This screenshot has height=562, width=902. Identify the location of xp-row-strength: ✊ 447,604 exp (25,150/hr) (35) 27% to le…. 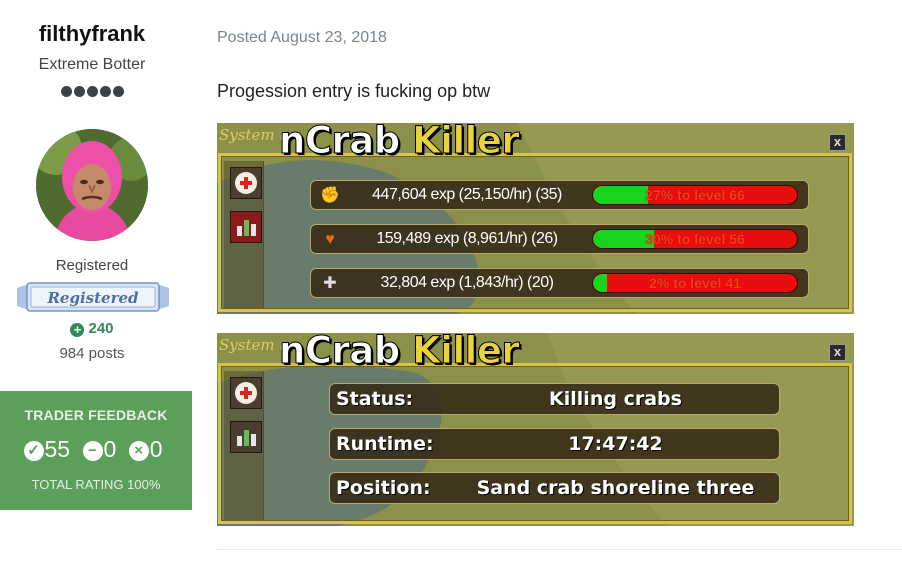
(559, 195).